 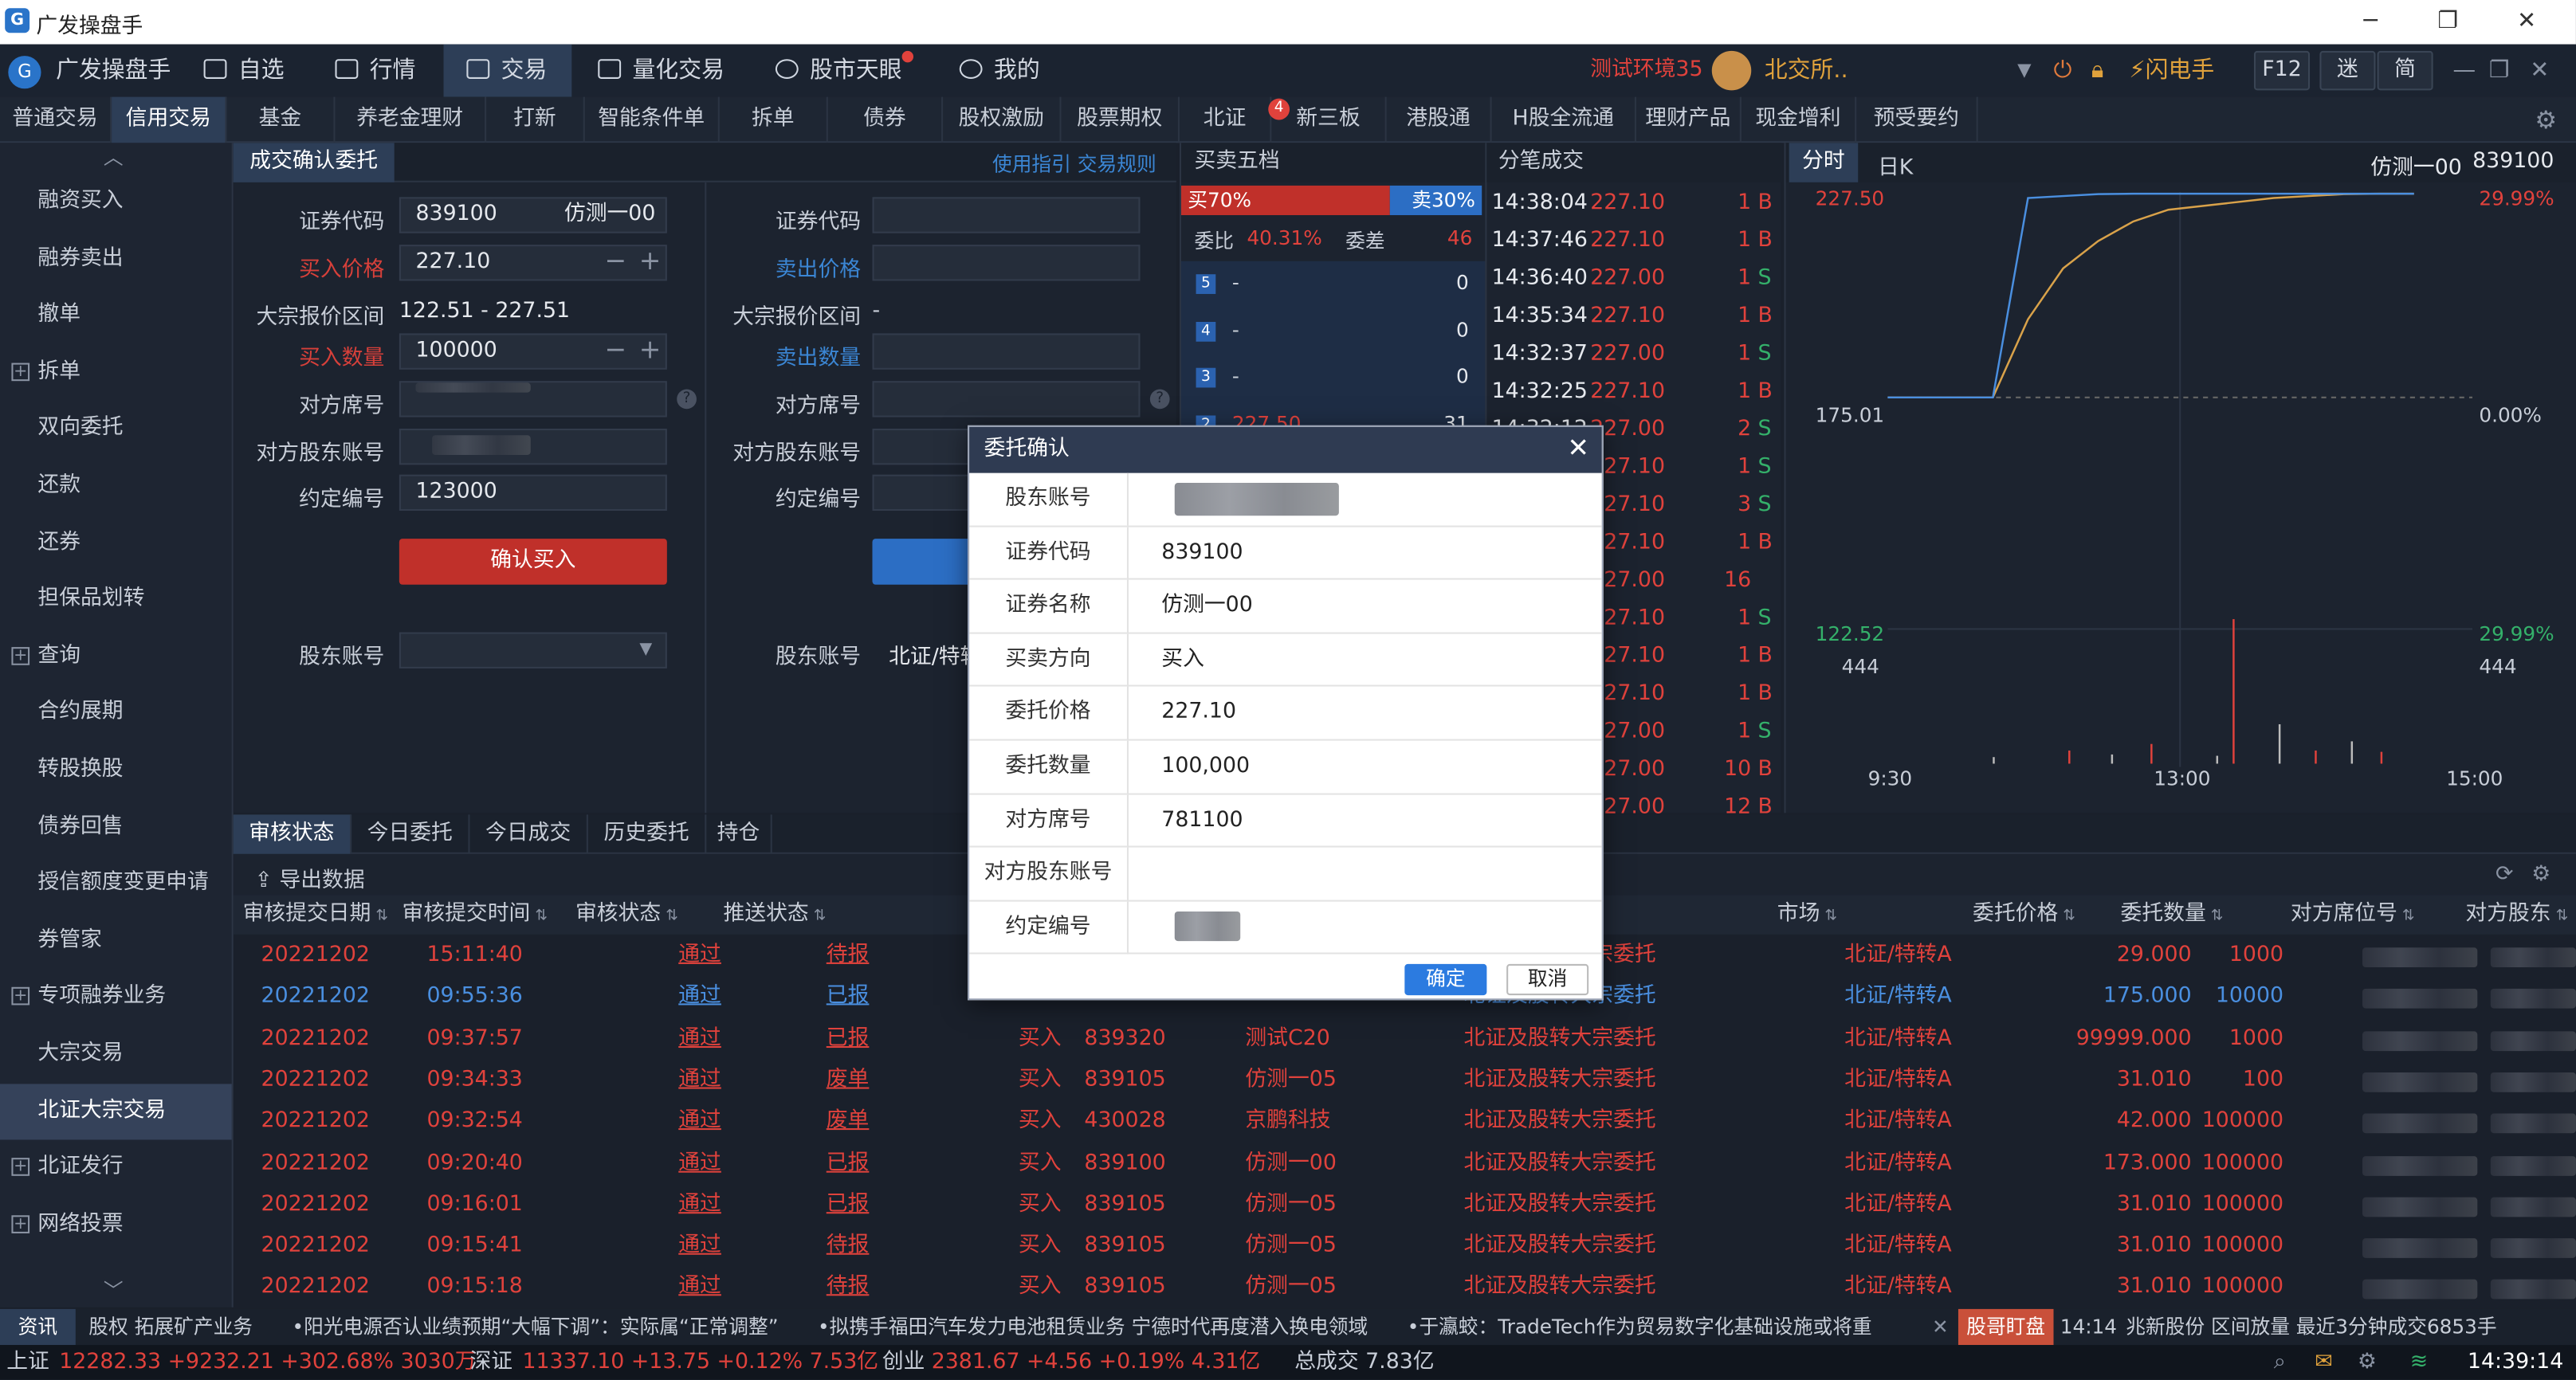 What do you see at coordinates (410, 834) in the screenshot?
I see `bottom-tab-1: 今日委托` at bounding box center [410, 834].